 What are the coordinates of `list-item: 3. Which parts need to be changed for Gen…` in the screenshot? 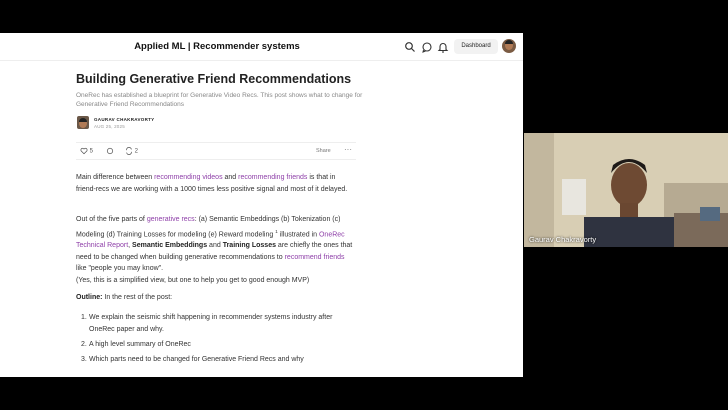 It's located at (192, 359).